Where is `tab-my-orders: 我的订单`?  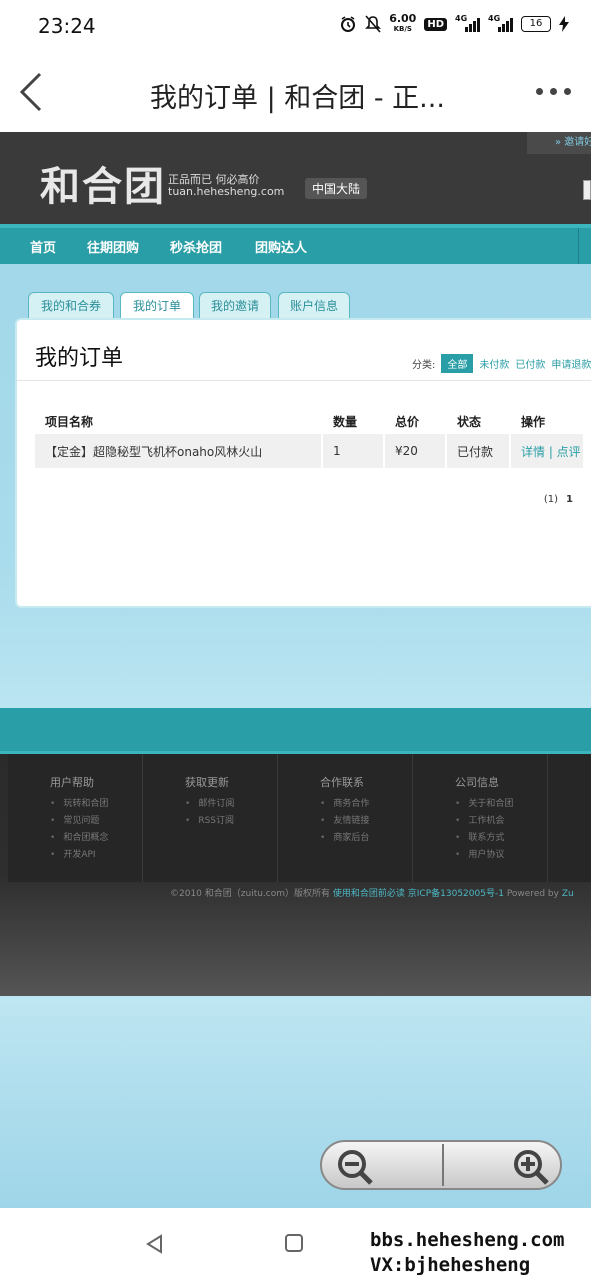
tab-my-orders: 我的订单 is located at coordinates (157, 306).